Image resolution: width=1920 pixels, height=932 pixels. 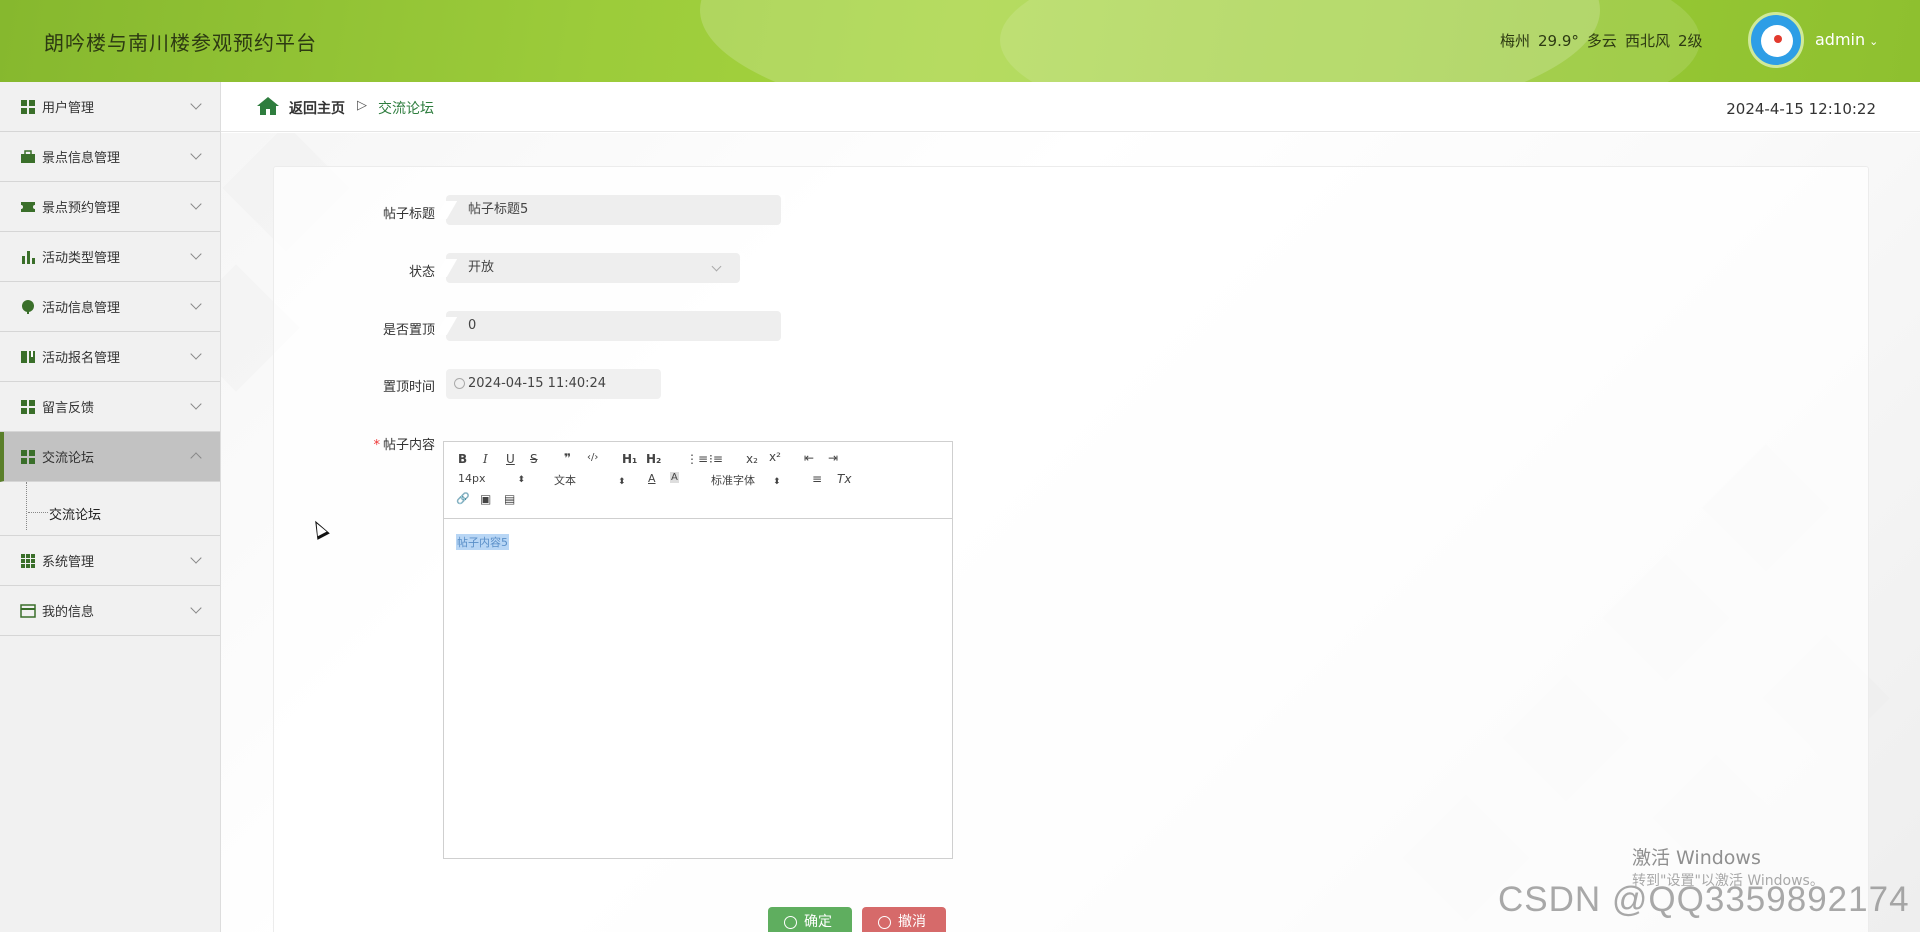 I want to click on top-header: 朗吟楼与南川楼参观预约平台 梅州 29.9° 多云 西北风 2级 admin ⌄, so click(x=960, y=41).